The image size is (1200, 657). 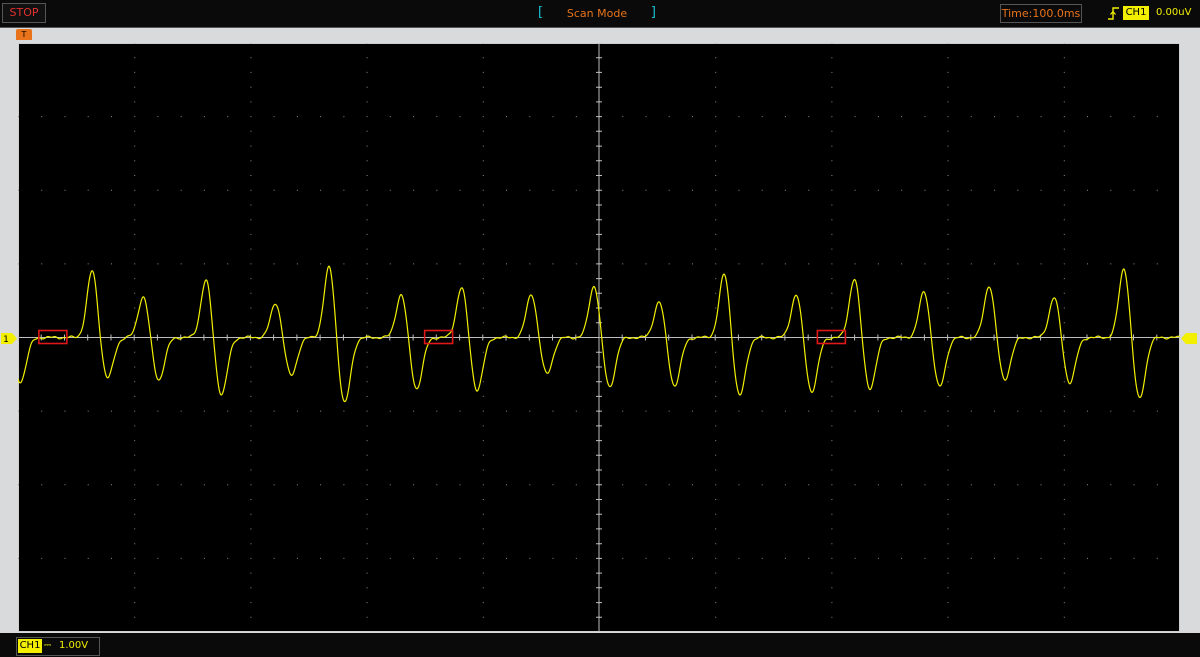 What do you see at coordinates (600, 645) in the screenshot?
I see `bottom-status-bar: CH1 ⎓ 1.00V` at bounding box center [600, 645].